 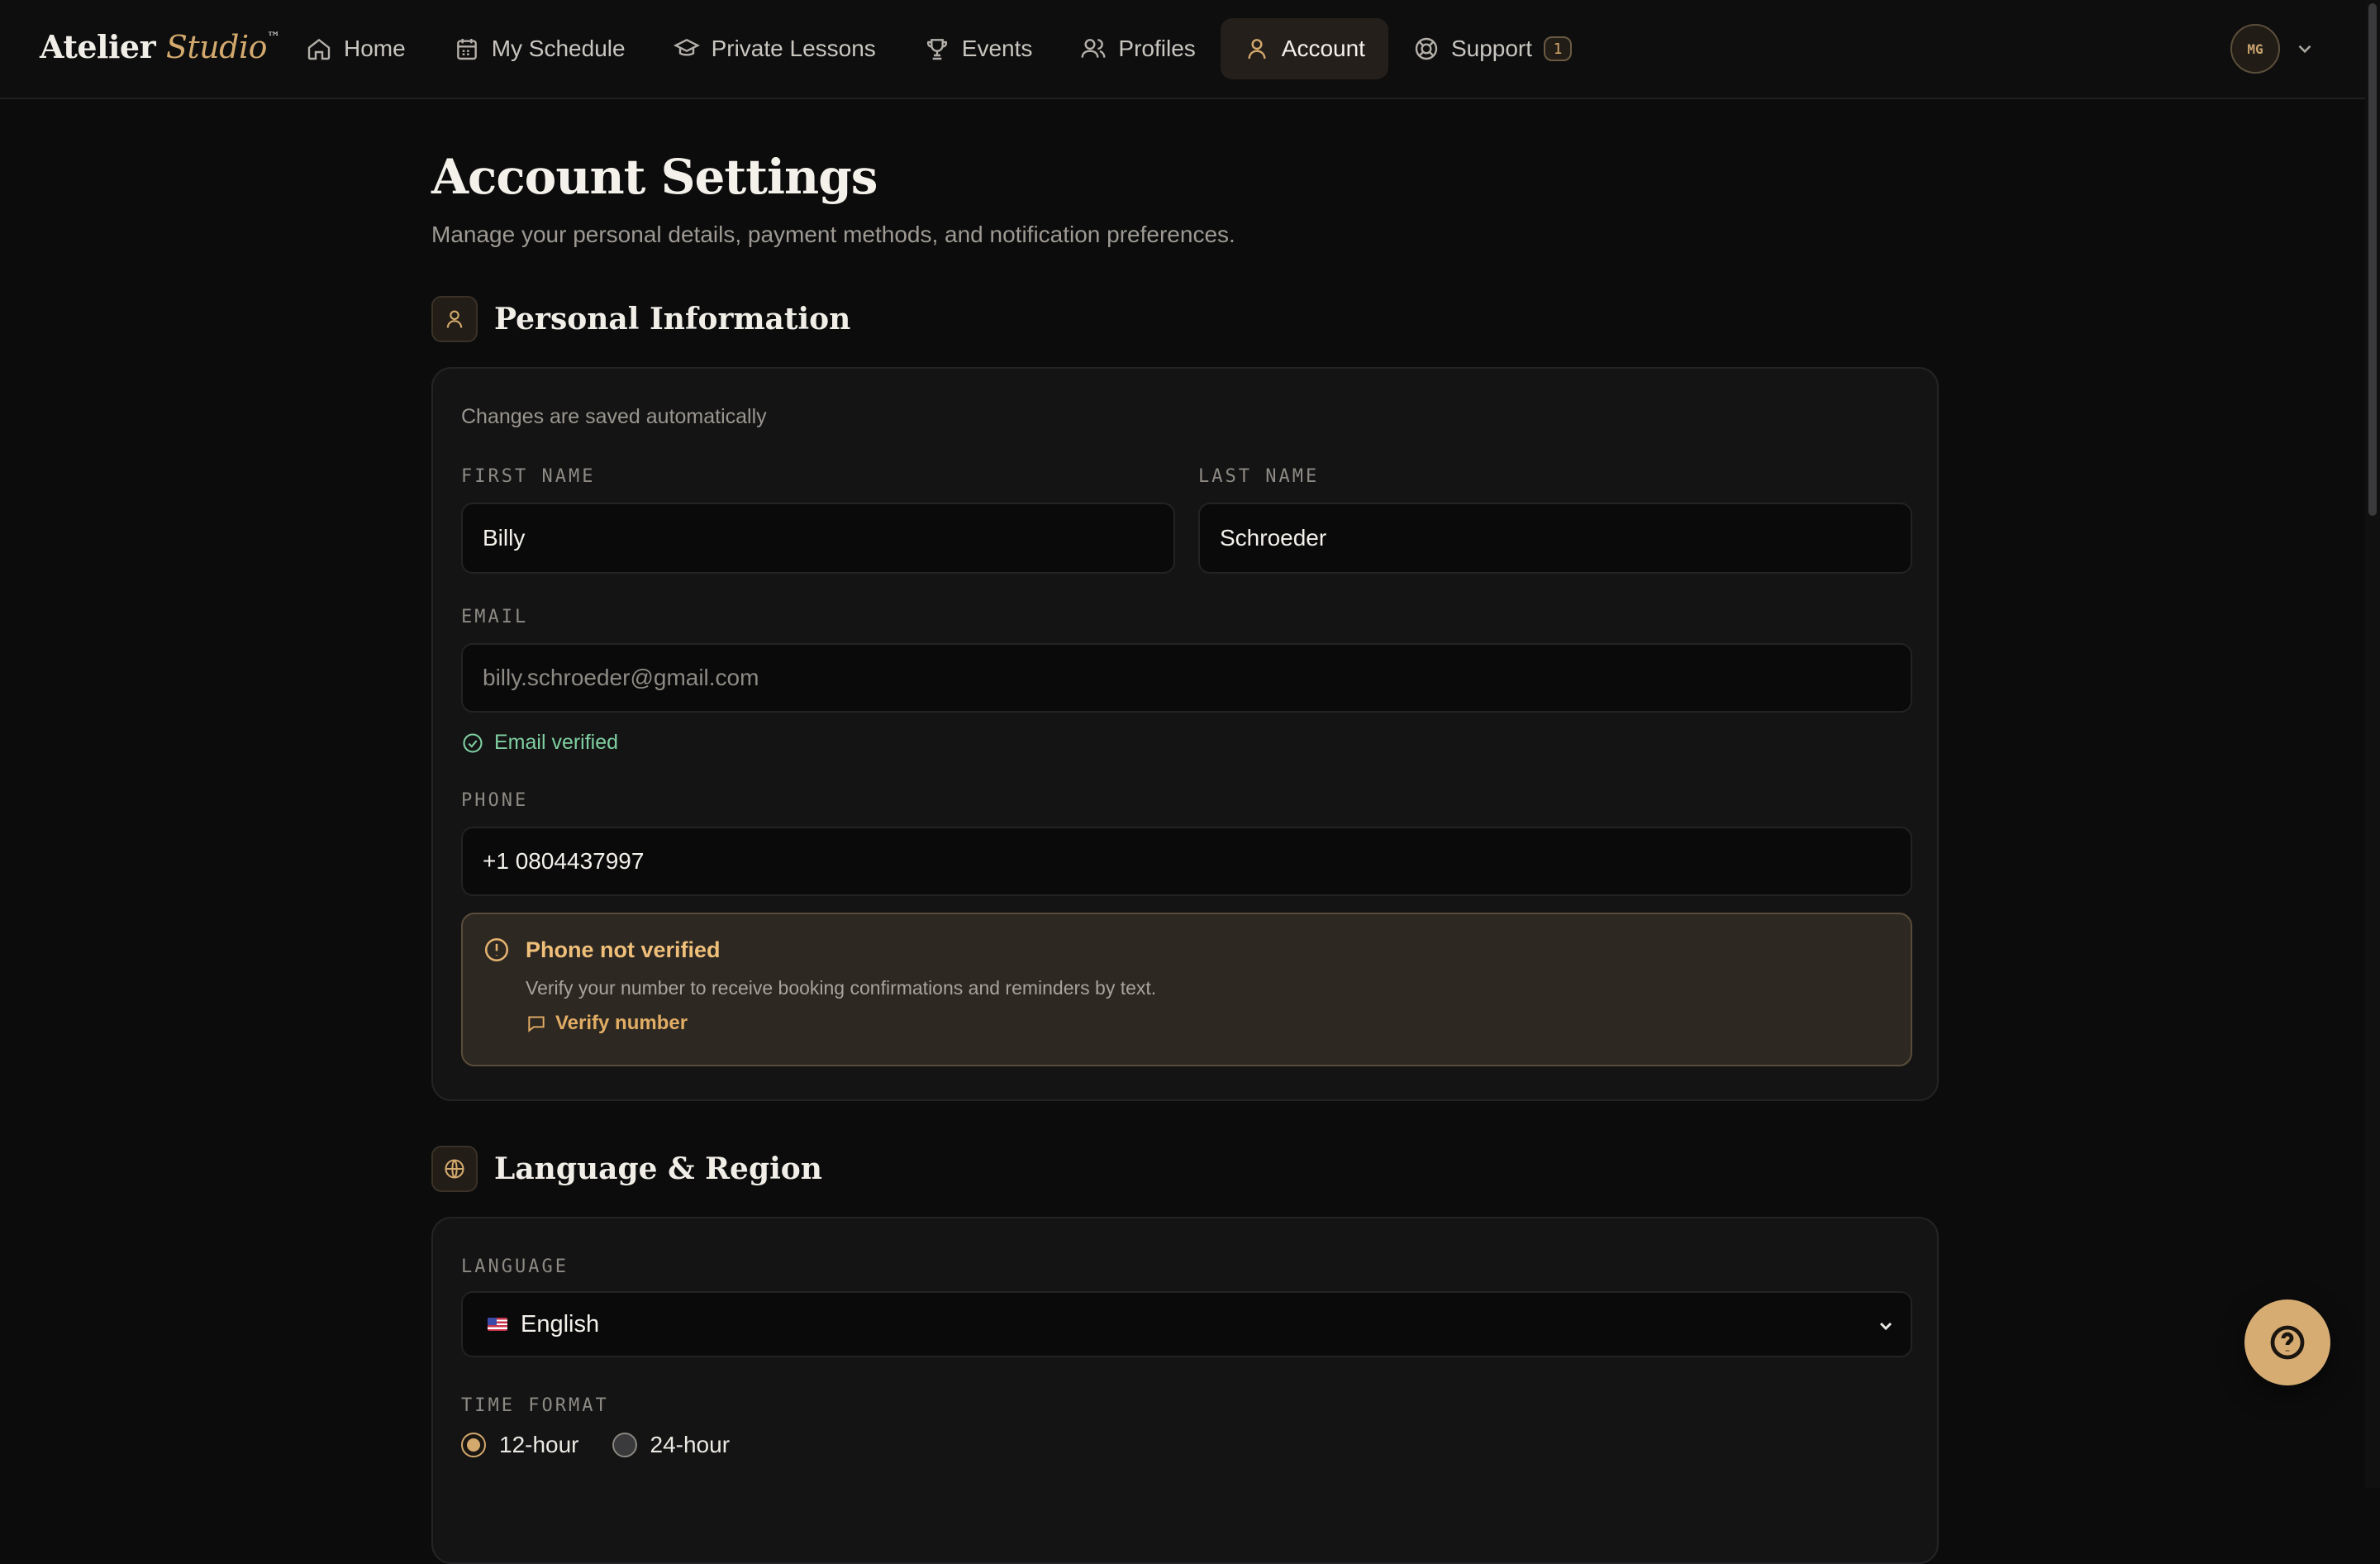 What do you see at coordinates (818, 539) in the screenshot?
I see `first-name-field` at bounding box center [818, 539].